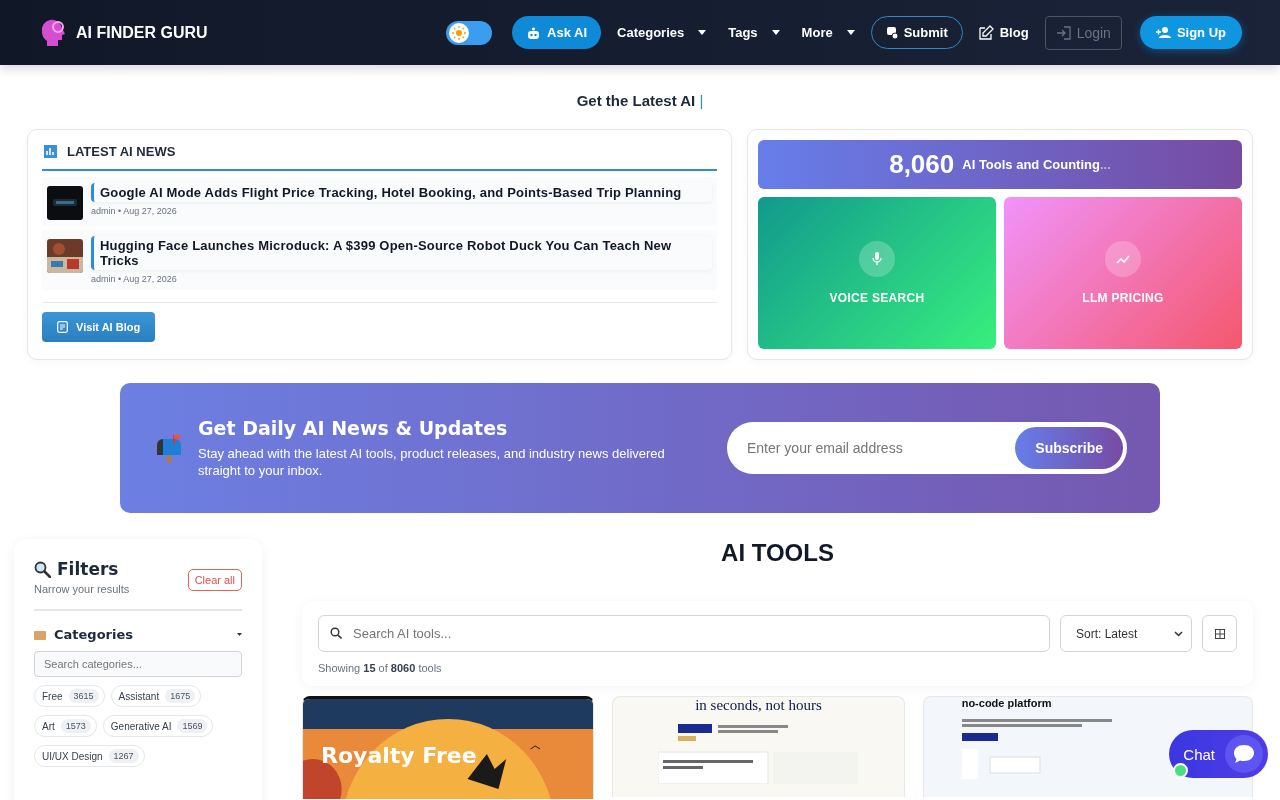 The height and width of the screenshot is (800, 1280). What do you see at coordinates (353, 428) in the screenshot?
I see `newsletter-title: Get Daily AI News & Updates` at bounding box center [353, 428].